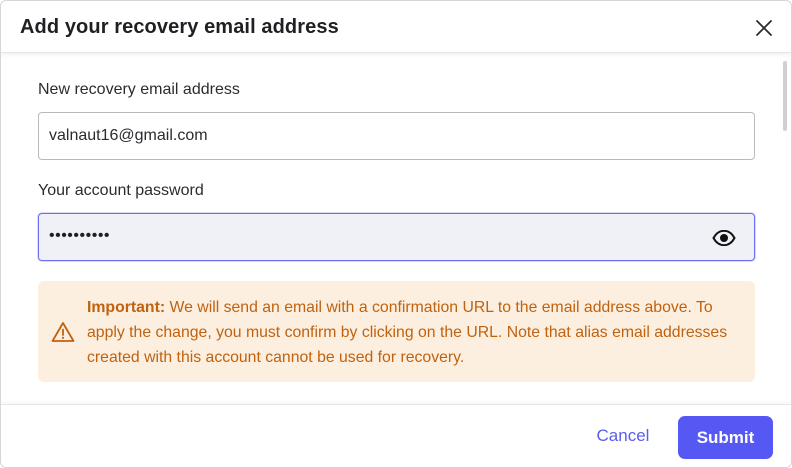  What do you see at coordinates (725, 437) in the screenshot?
I see `submit-button: Submit` at bounding box center [725, 437].